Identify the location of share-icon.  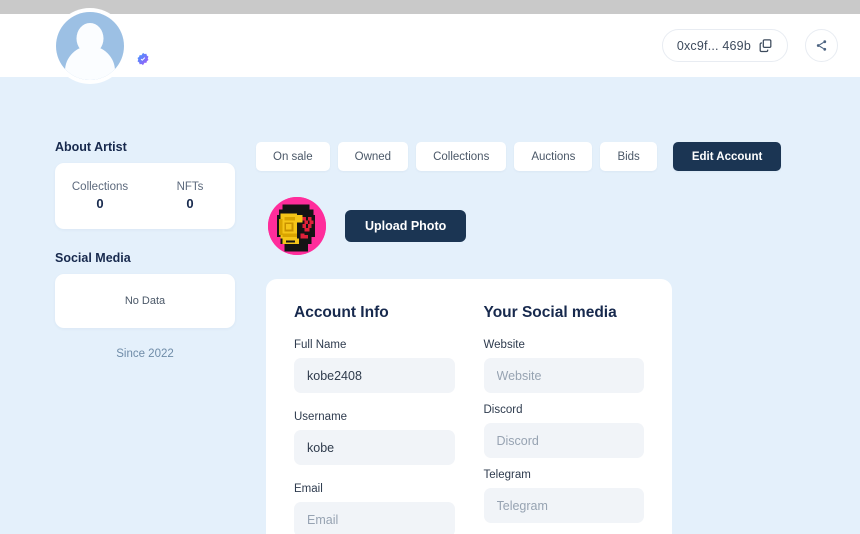
(821, 45).